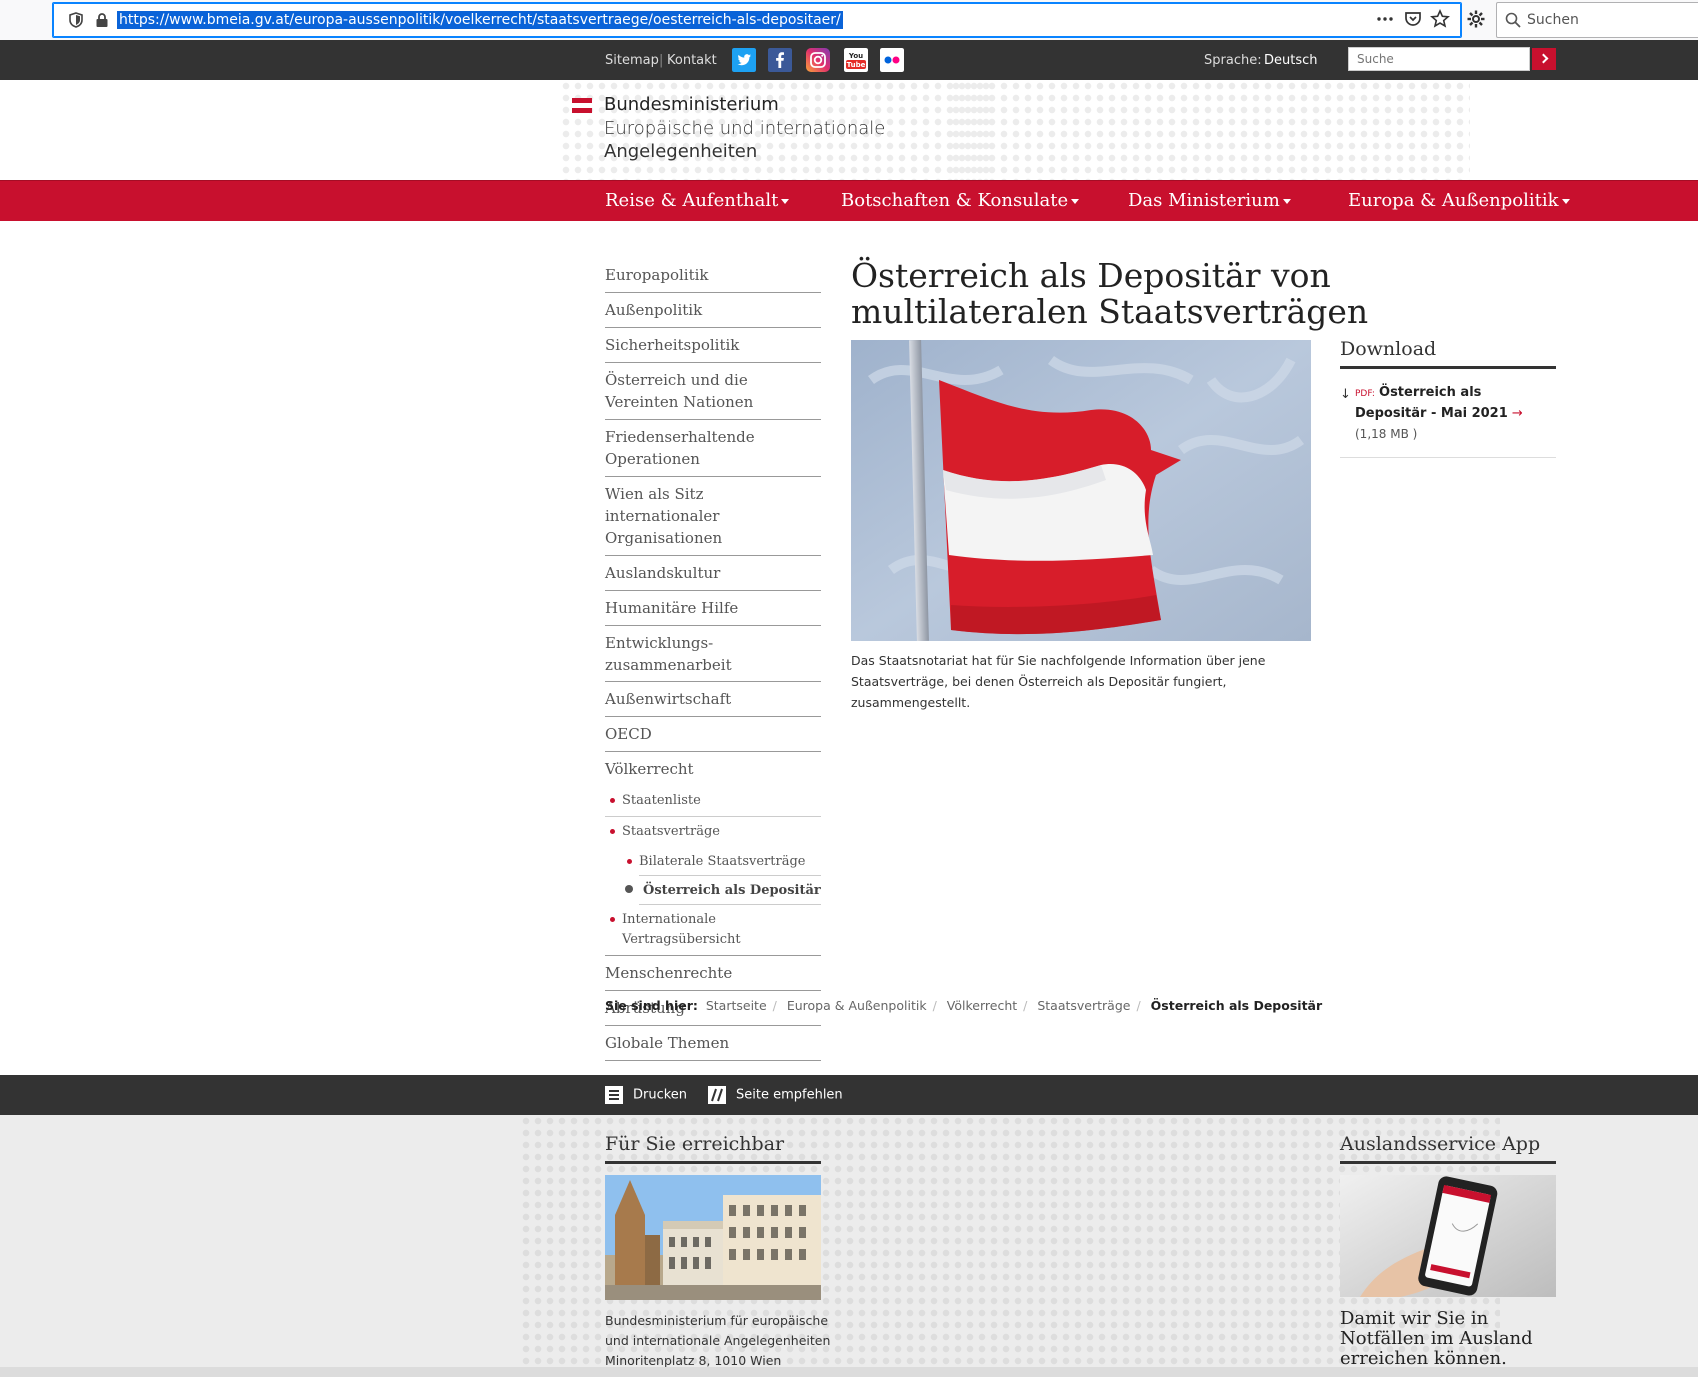 The height and width of the screenshot is (1377, 1698). I want to click on flickr-icon, so click(892, 60).